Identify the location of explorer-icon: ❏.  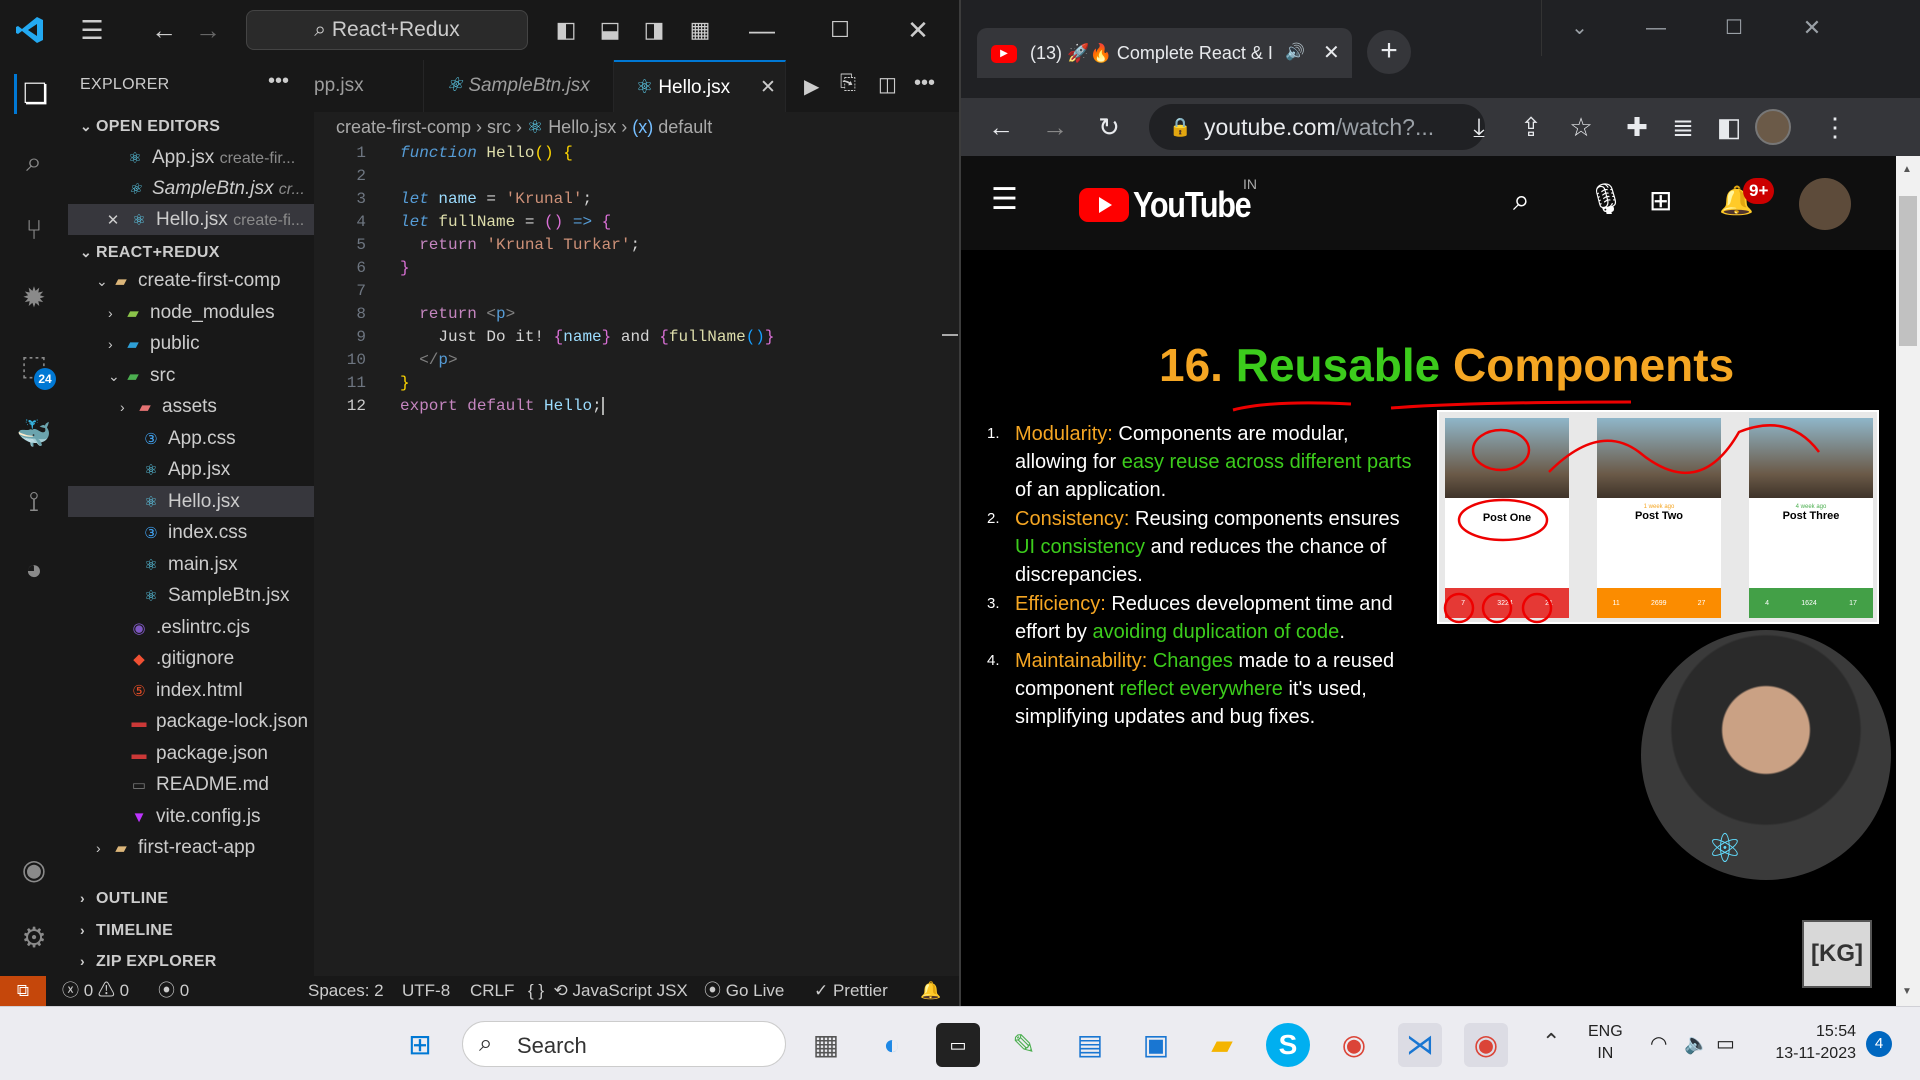
(34, 94).